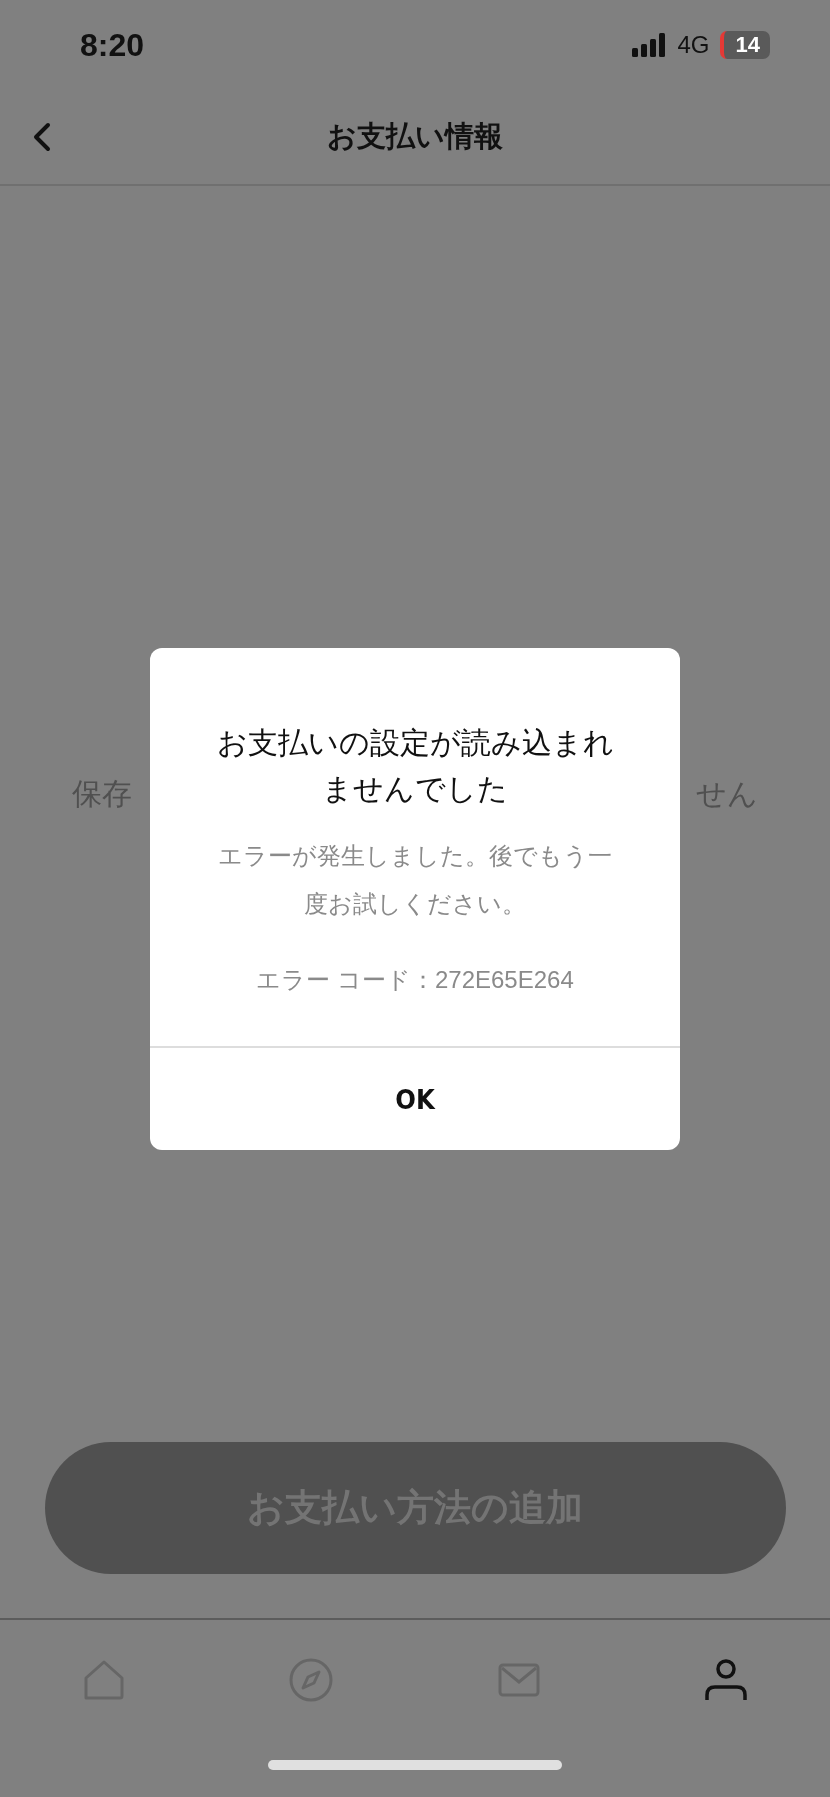 The width and height of the screenshot is (830, 1797). I want to click on dialog-message: エラーが発生しました。後でもう一度お試しください。, so click(415, 880).